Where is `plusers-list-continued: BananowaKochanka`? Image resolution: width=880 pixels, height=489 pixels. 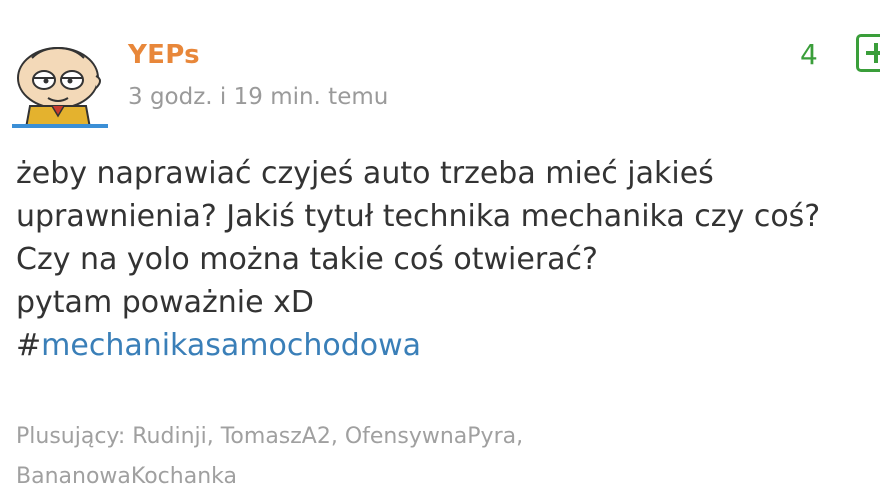
plusers-list-continued: BananowaKochanka is located at coordinates (126, 476).